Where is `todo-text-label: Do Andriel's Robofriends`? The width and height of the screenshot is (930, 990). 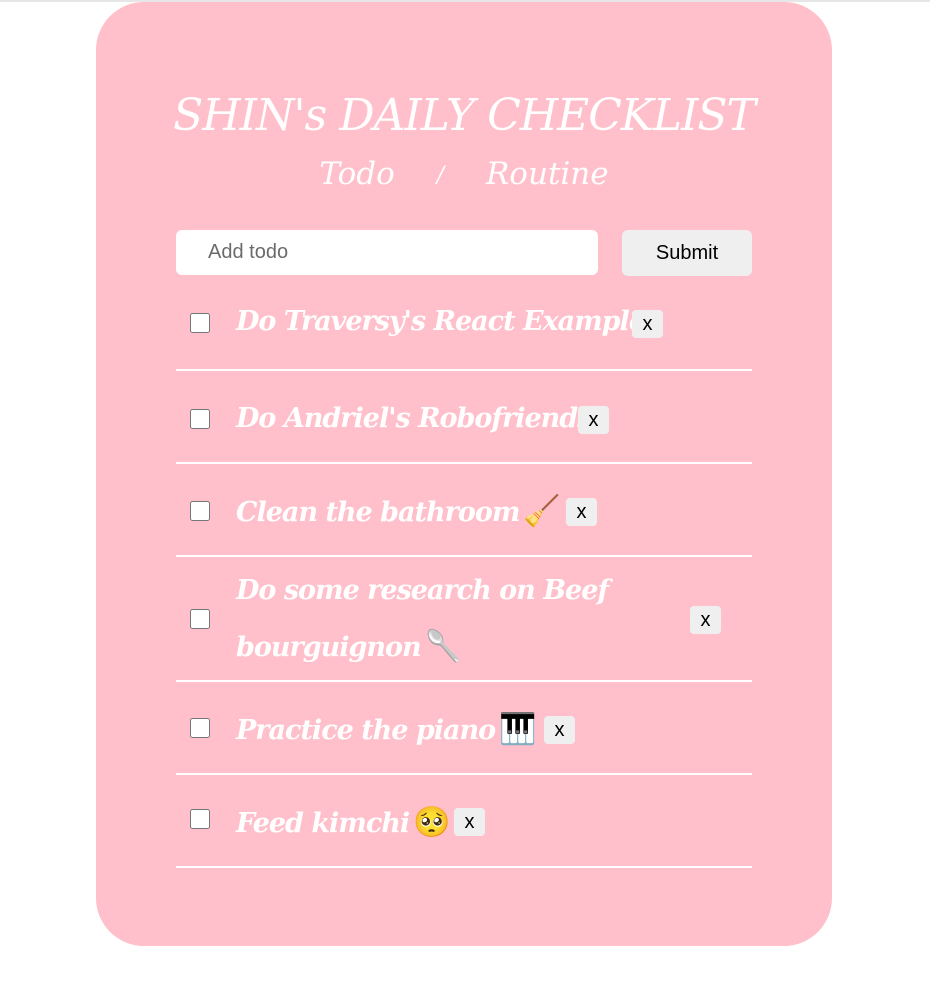
todo-text-label: Do Andriel's Robofriends is located at coordinates (414, 418).